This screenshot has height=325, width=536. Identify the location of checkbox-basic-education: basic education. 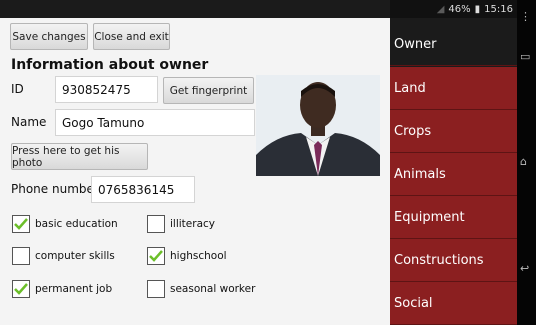
(65, 224).